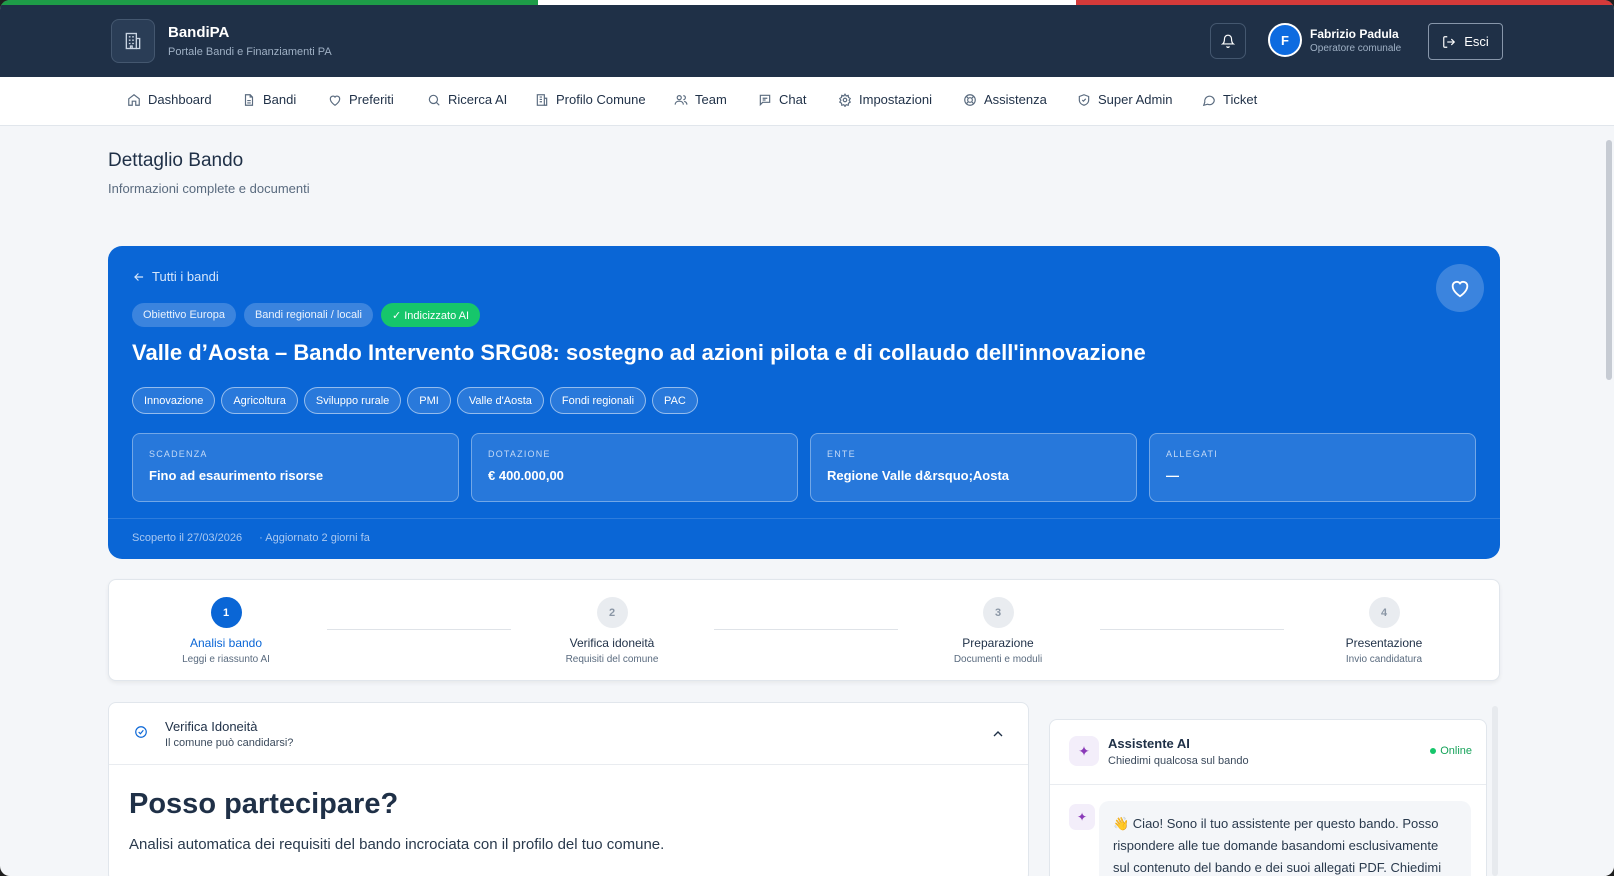  I want to click on nav-item-chat: Chat, so click(782, 99).